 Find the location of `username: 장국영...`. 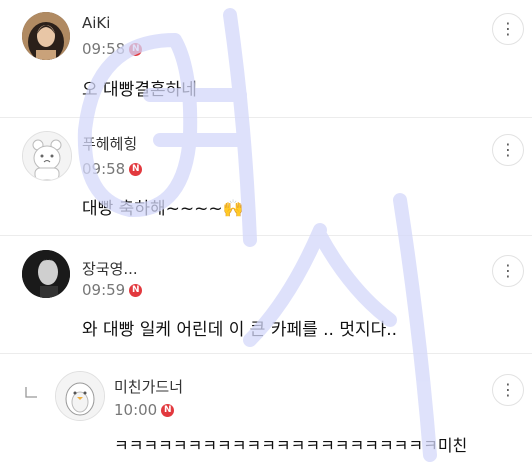

username: 장국영... is located at coordinates (110, 268).